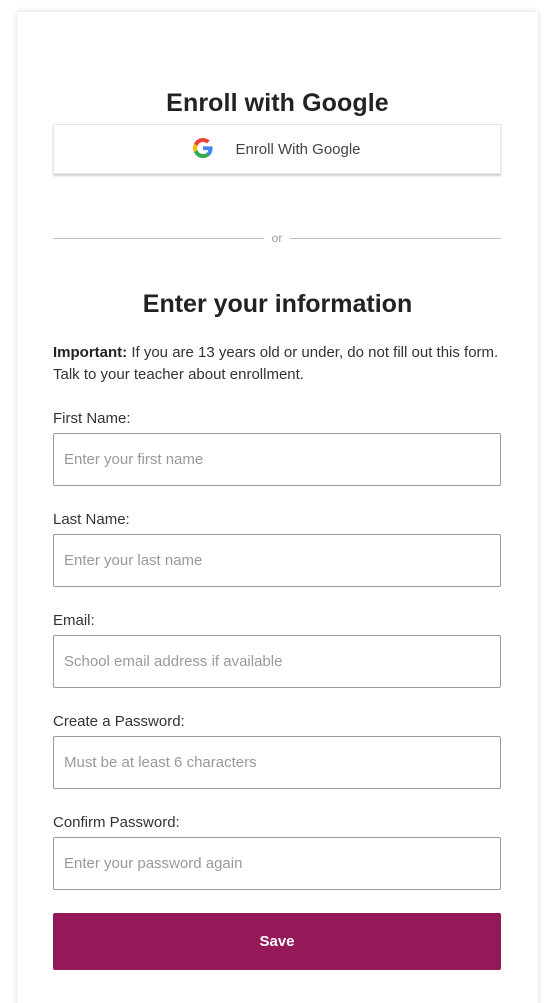 This screenshot has width=544, height=1003. What do you see at coordinates (277, 941) in the screenshot?
I see `save-button: Save` at bounding box center [277, 941].